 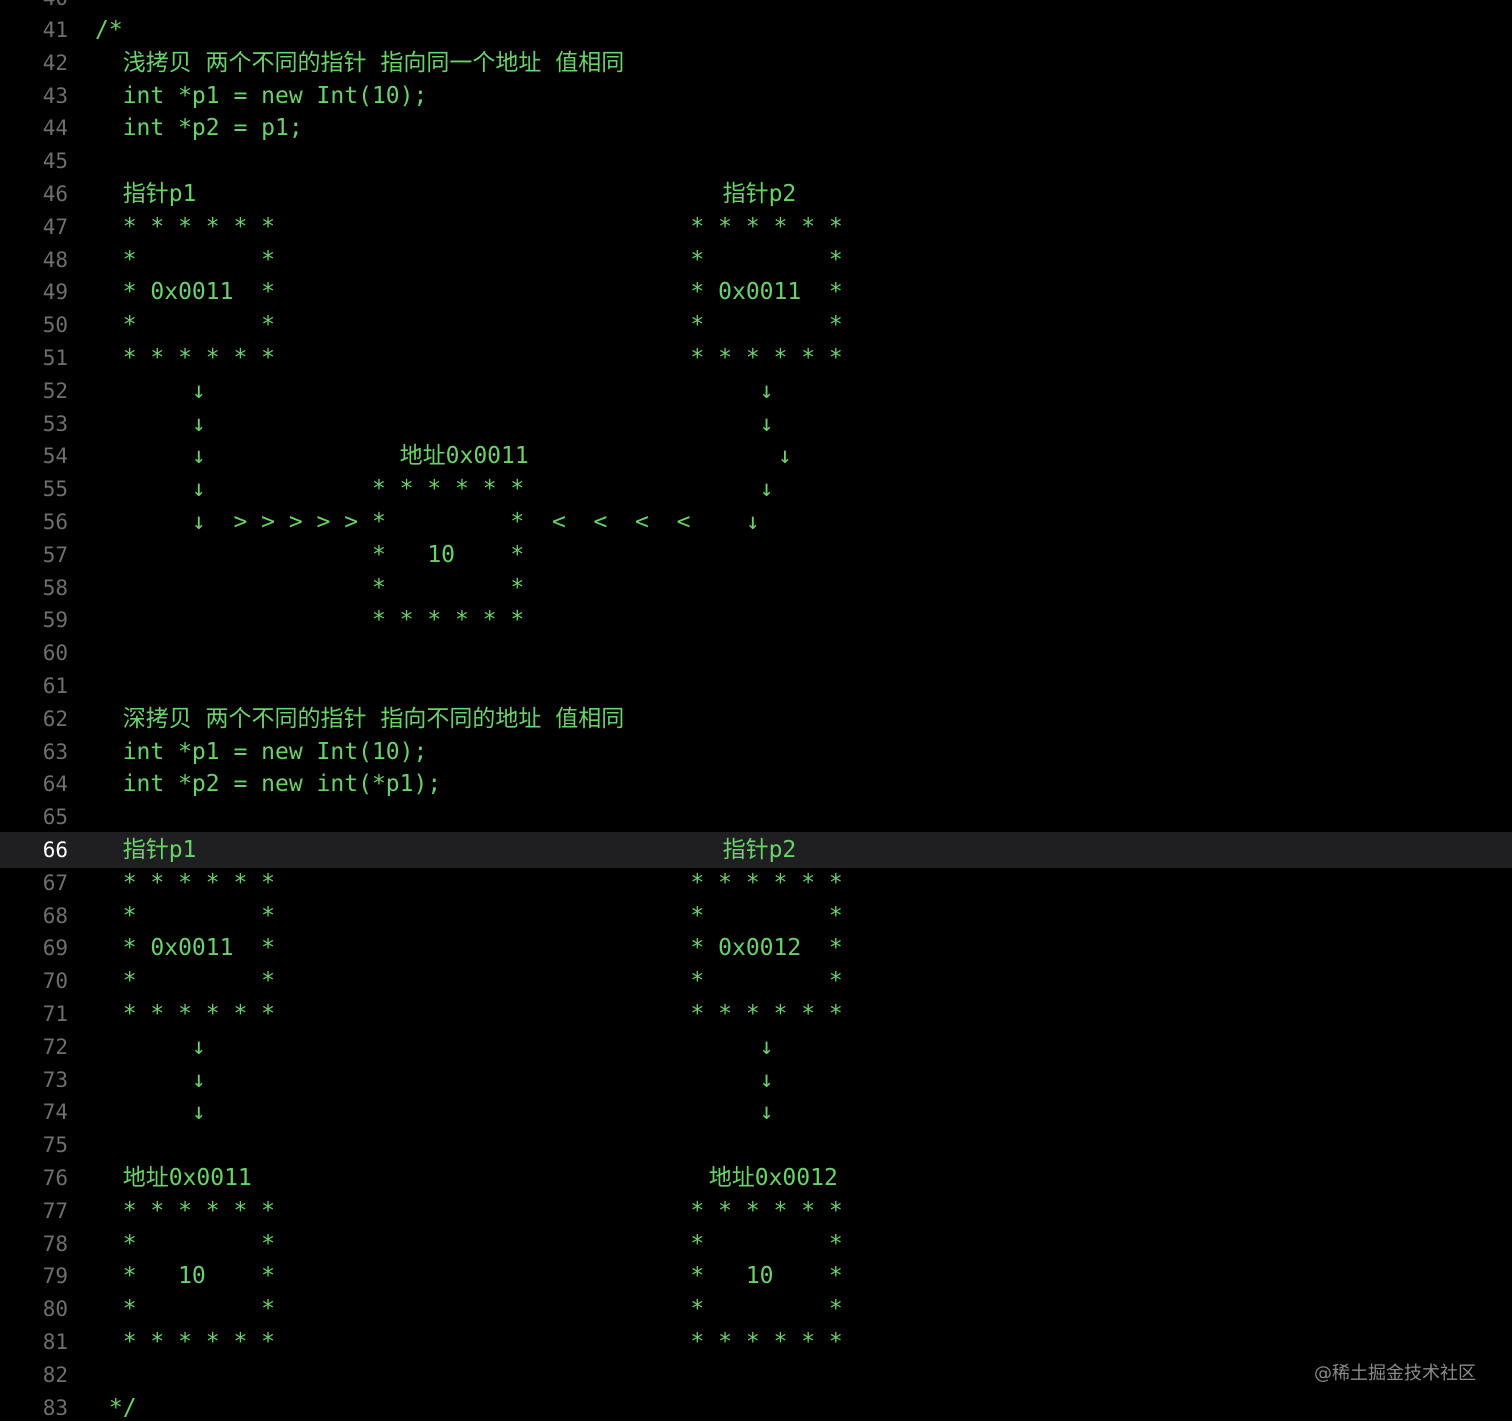 I want to click on code-line: 80 * * * *, so click(x=756, y=1309).